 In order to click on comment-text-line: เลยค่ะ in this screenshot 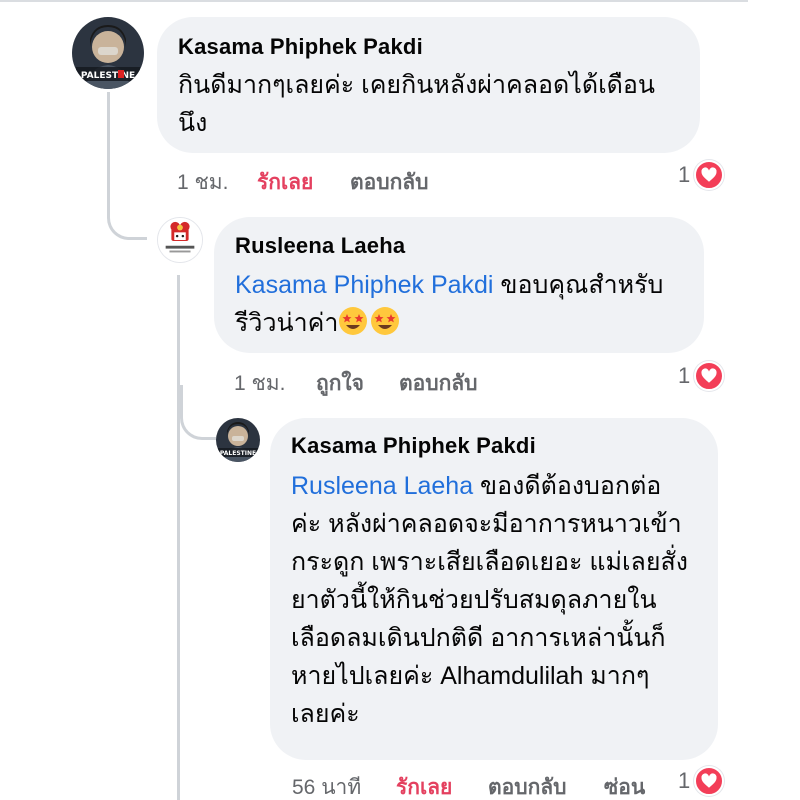, I will do `click(325, 714)`.